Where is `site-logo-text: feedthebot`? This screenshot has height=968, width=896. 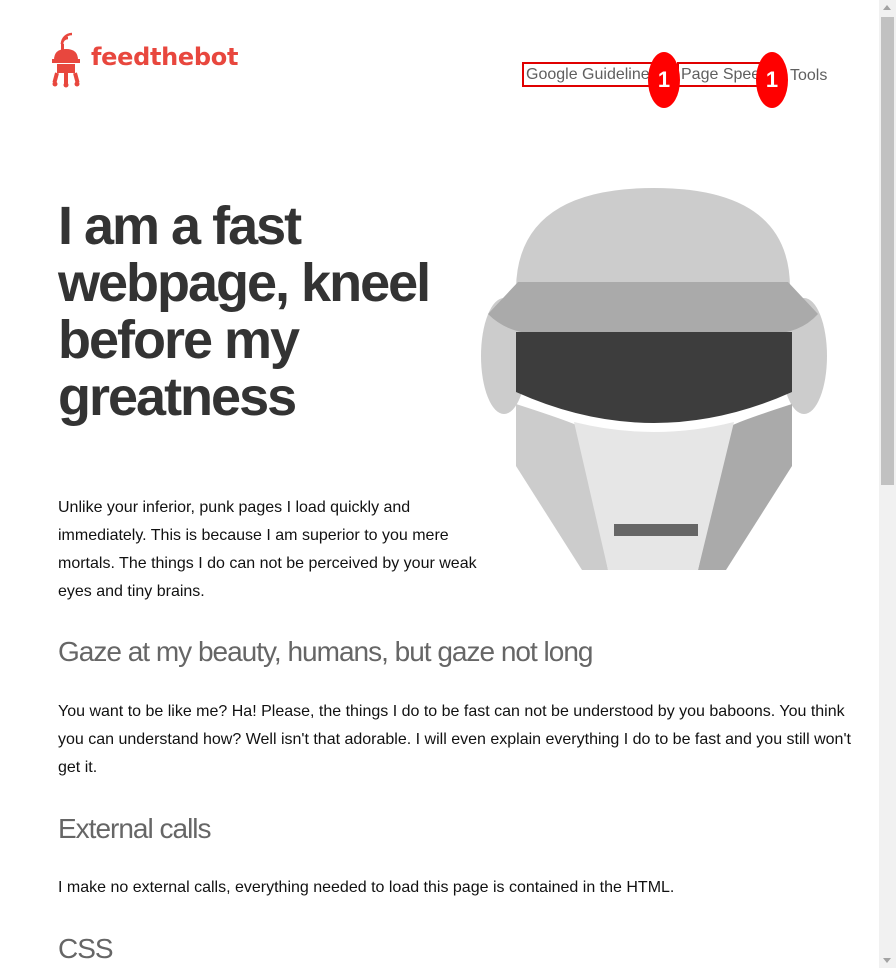
site-logo-text: feedthebot is located at coordinates (165, 57).